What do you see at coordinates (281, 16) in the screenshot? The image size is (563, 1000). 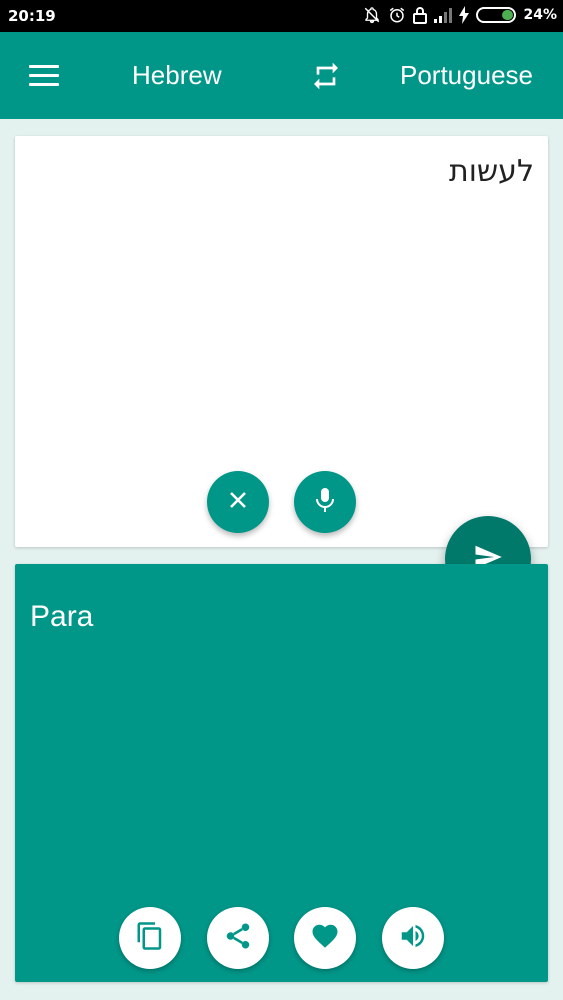 I see `status-bar: 20:19 24%` at bounding box center [281, 16].